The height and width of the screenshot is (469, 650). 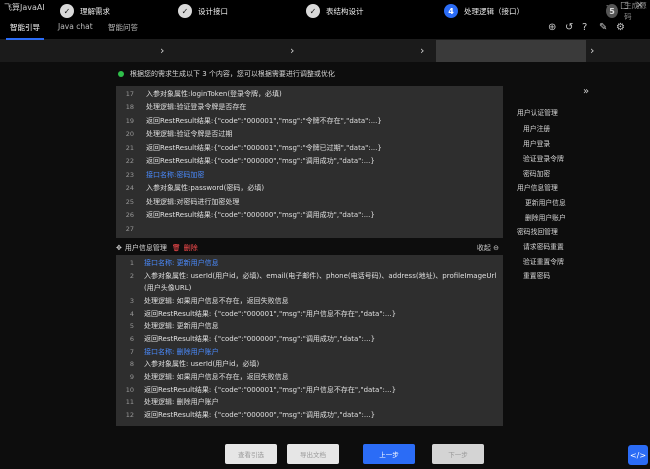 What do you see at coordinates (603, 27) in the screenshot?
I see `edit-icon: ✎` at bounding box center [603, 27].